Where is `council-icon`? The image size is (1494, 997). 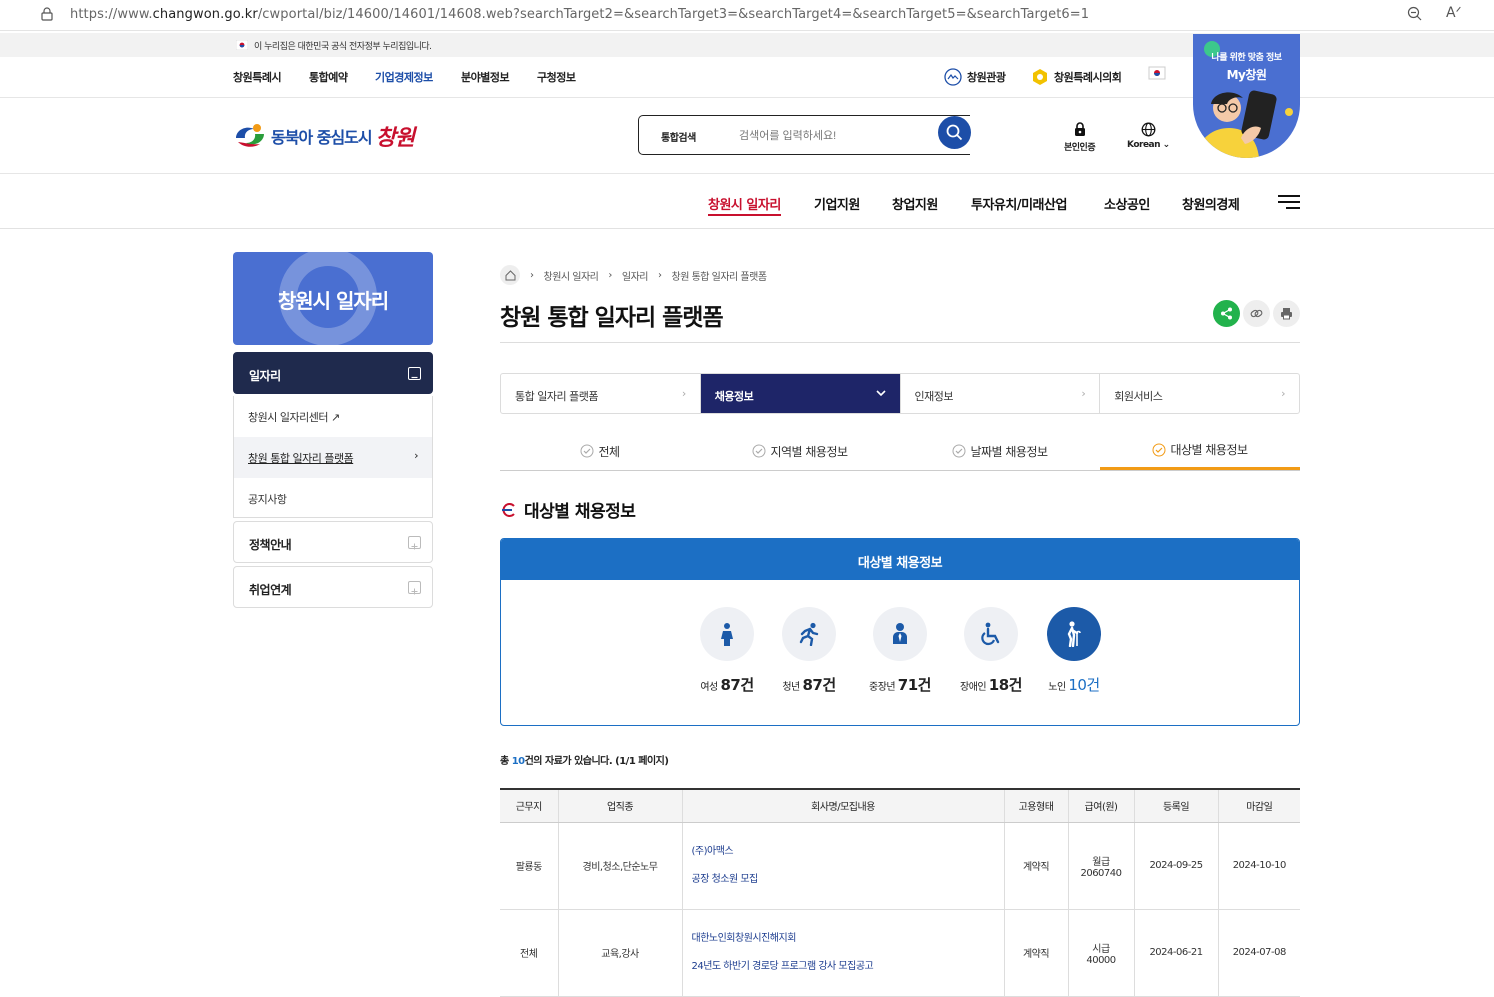
council-icon is located at coordinates (1040, 77).